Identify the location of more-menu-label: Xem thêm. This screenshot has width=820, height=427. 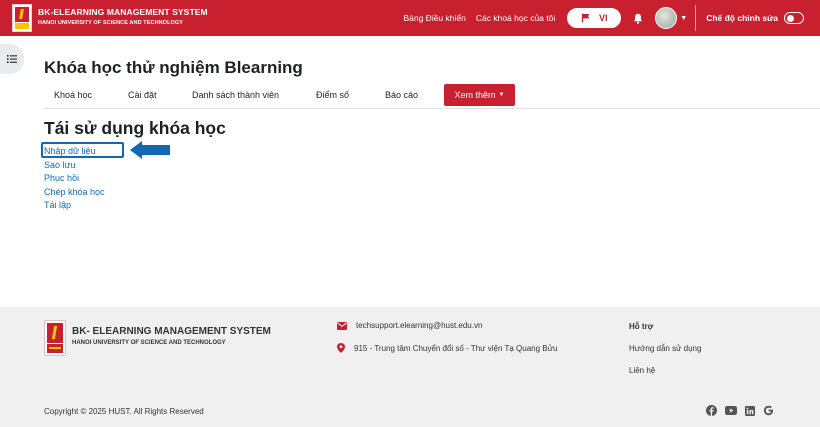
(475, 95).